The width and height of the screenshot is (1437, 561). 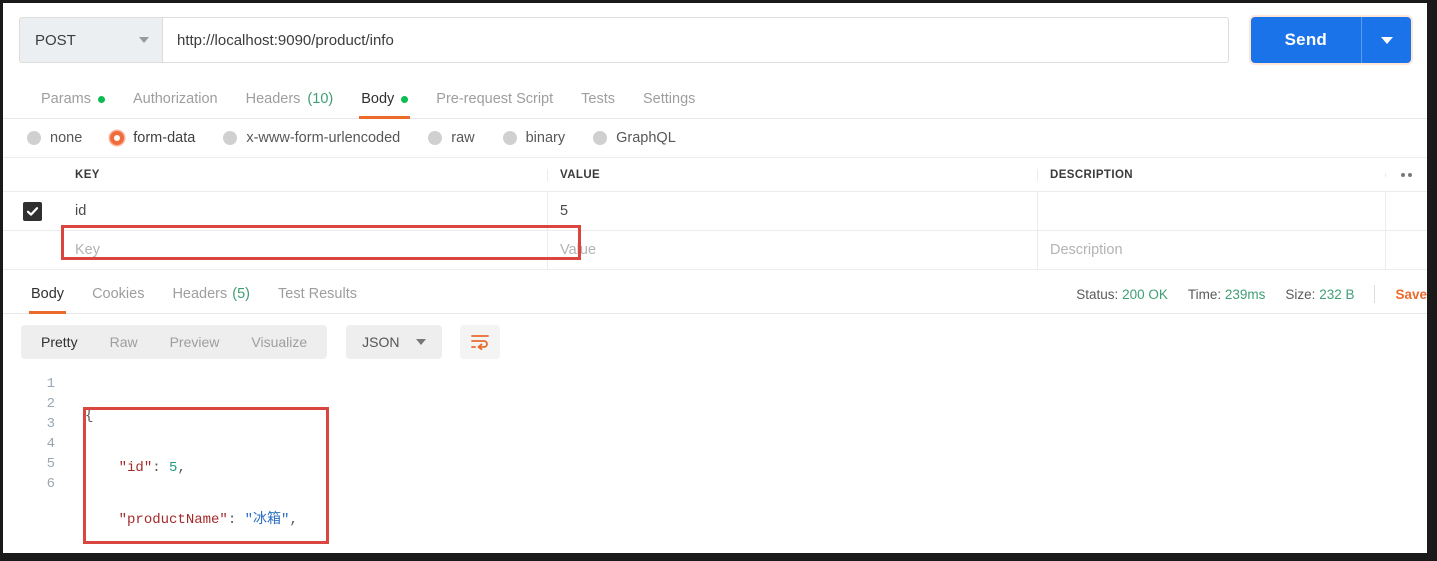 I want to click on empty-key-placeholder: Key, so click(x=87, y=250).